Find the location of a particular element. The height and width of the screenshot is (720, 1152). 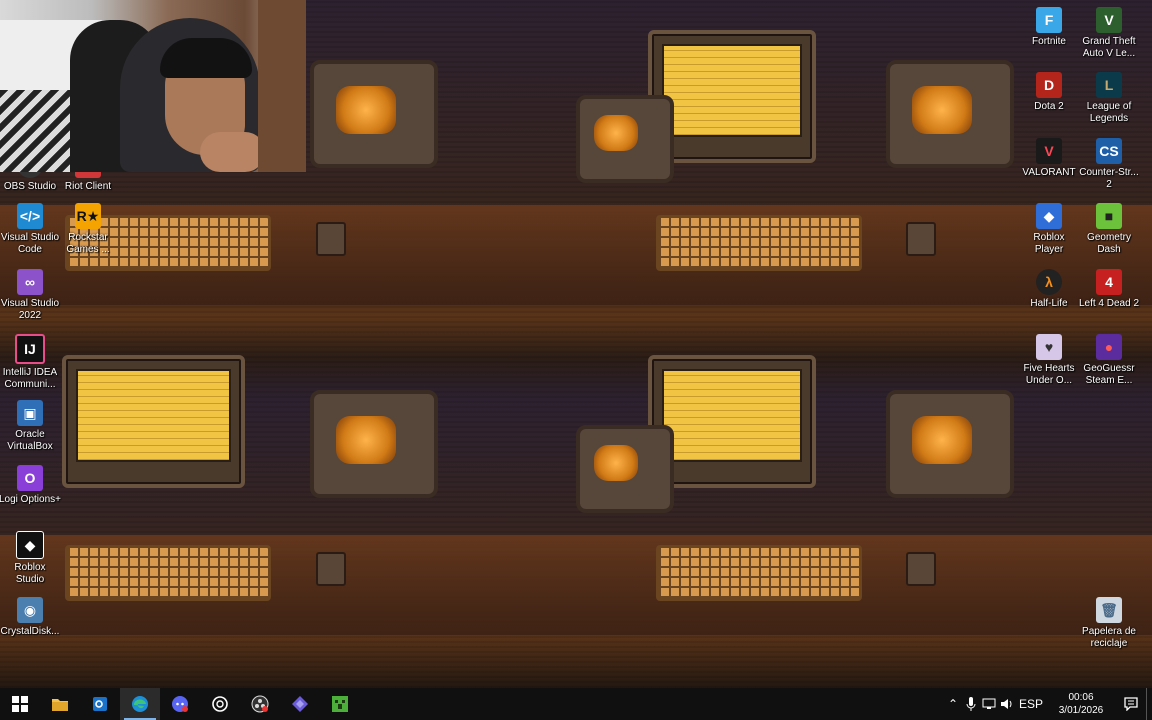

recycle-bin-icon: 🗑 is located at coordinates (1109, 610).